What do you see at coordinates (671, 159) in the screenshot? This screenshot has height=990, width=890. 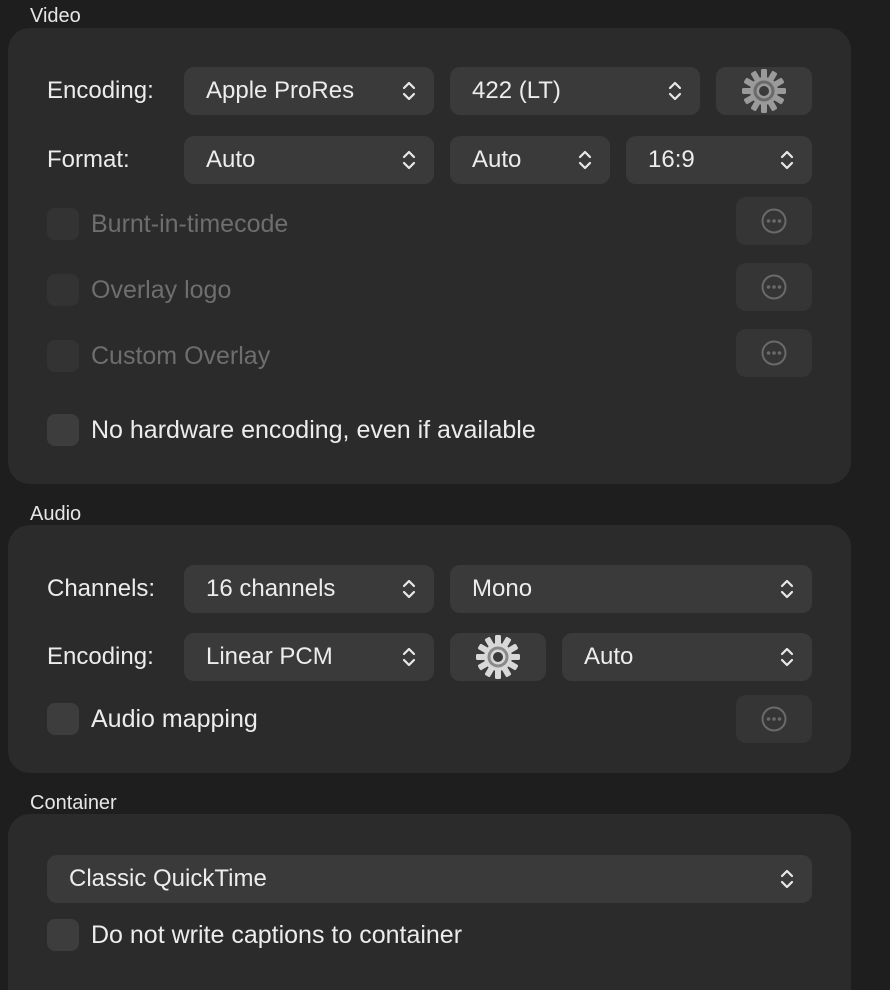 I see `video-aspect-value: 16:9` at bounding box center [671, 159].